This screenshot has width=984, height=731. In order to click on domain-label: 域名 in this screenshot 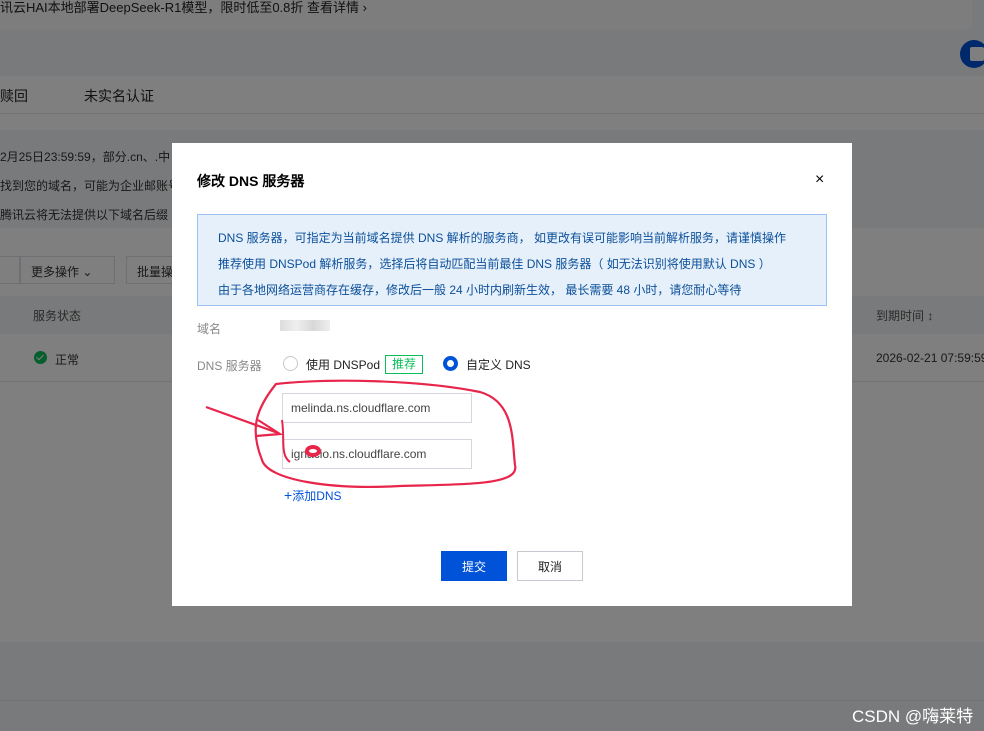, I will do `click(209, 329)`.